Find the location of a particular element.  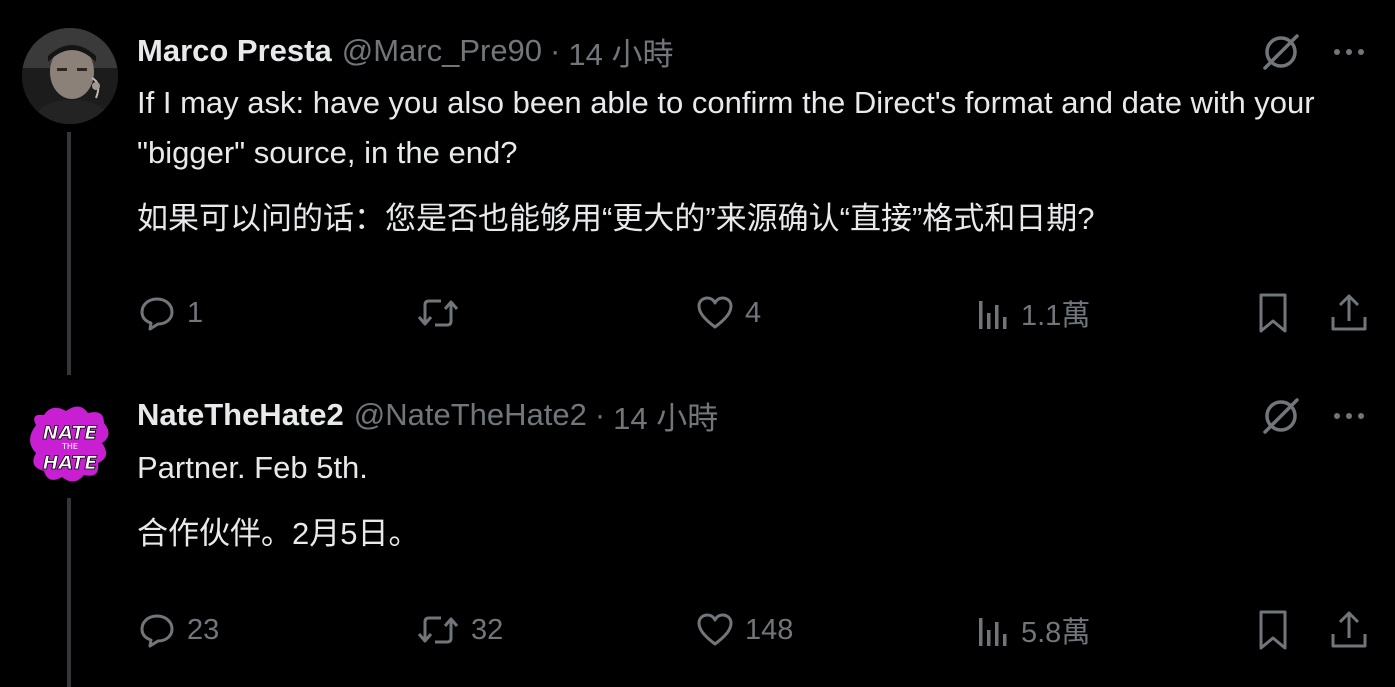

avatar-logo: NATE THE HATE is located at coordinates (70, 443).